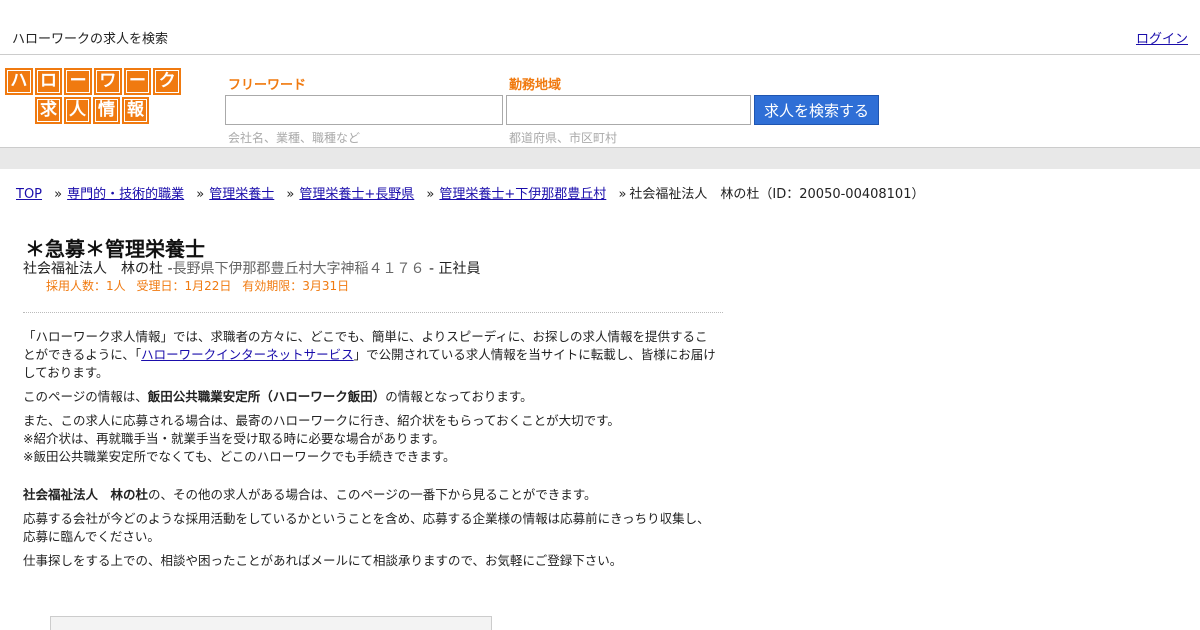 The image size is (1200, 630). I want to click on company-name: 社会福祉法人 林の杜, so click(93, 269).